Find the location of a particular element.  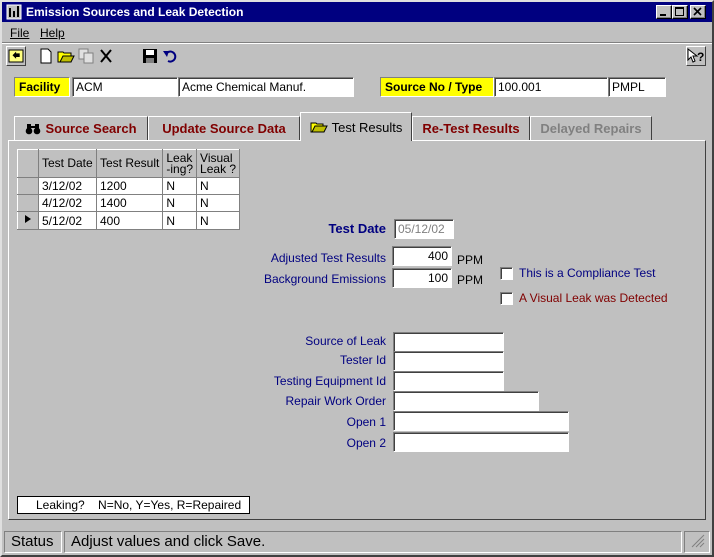

cell-test-date: 5/12/02 is located at coordinates (67, 220).